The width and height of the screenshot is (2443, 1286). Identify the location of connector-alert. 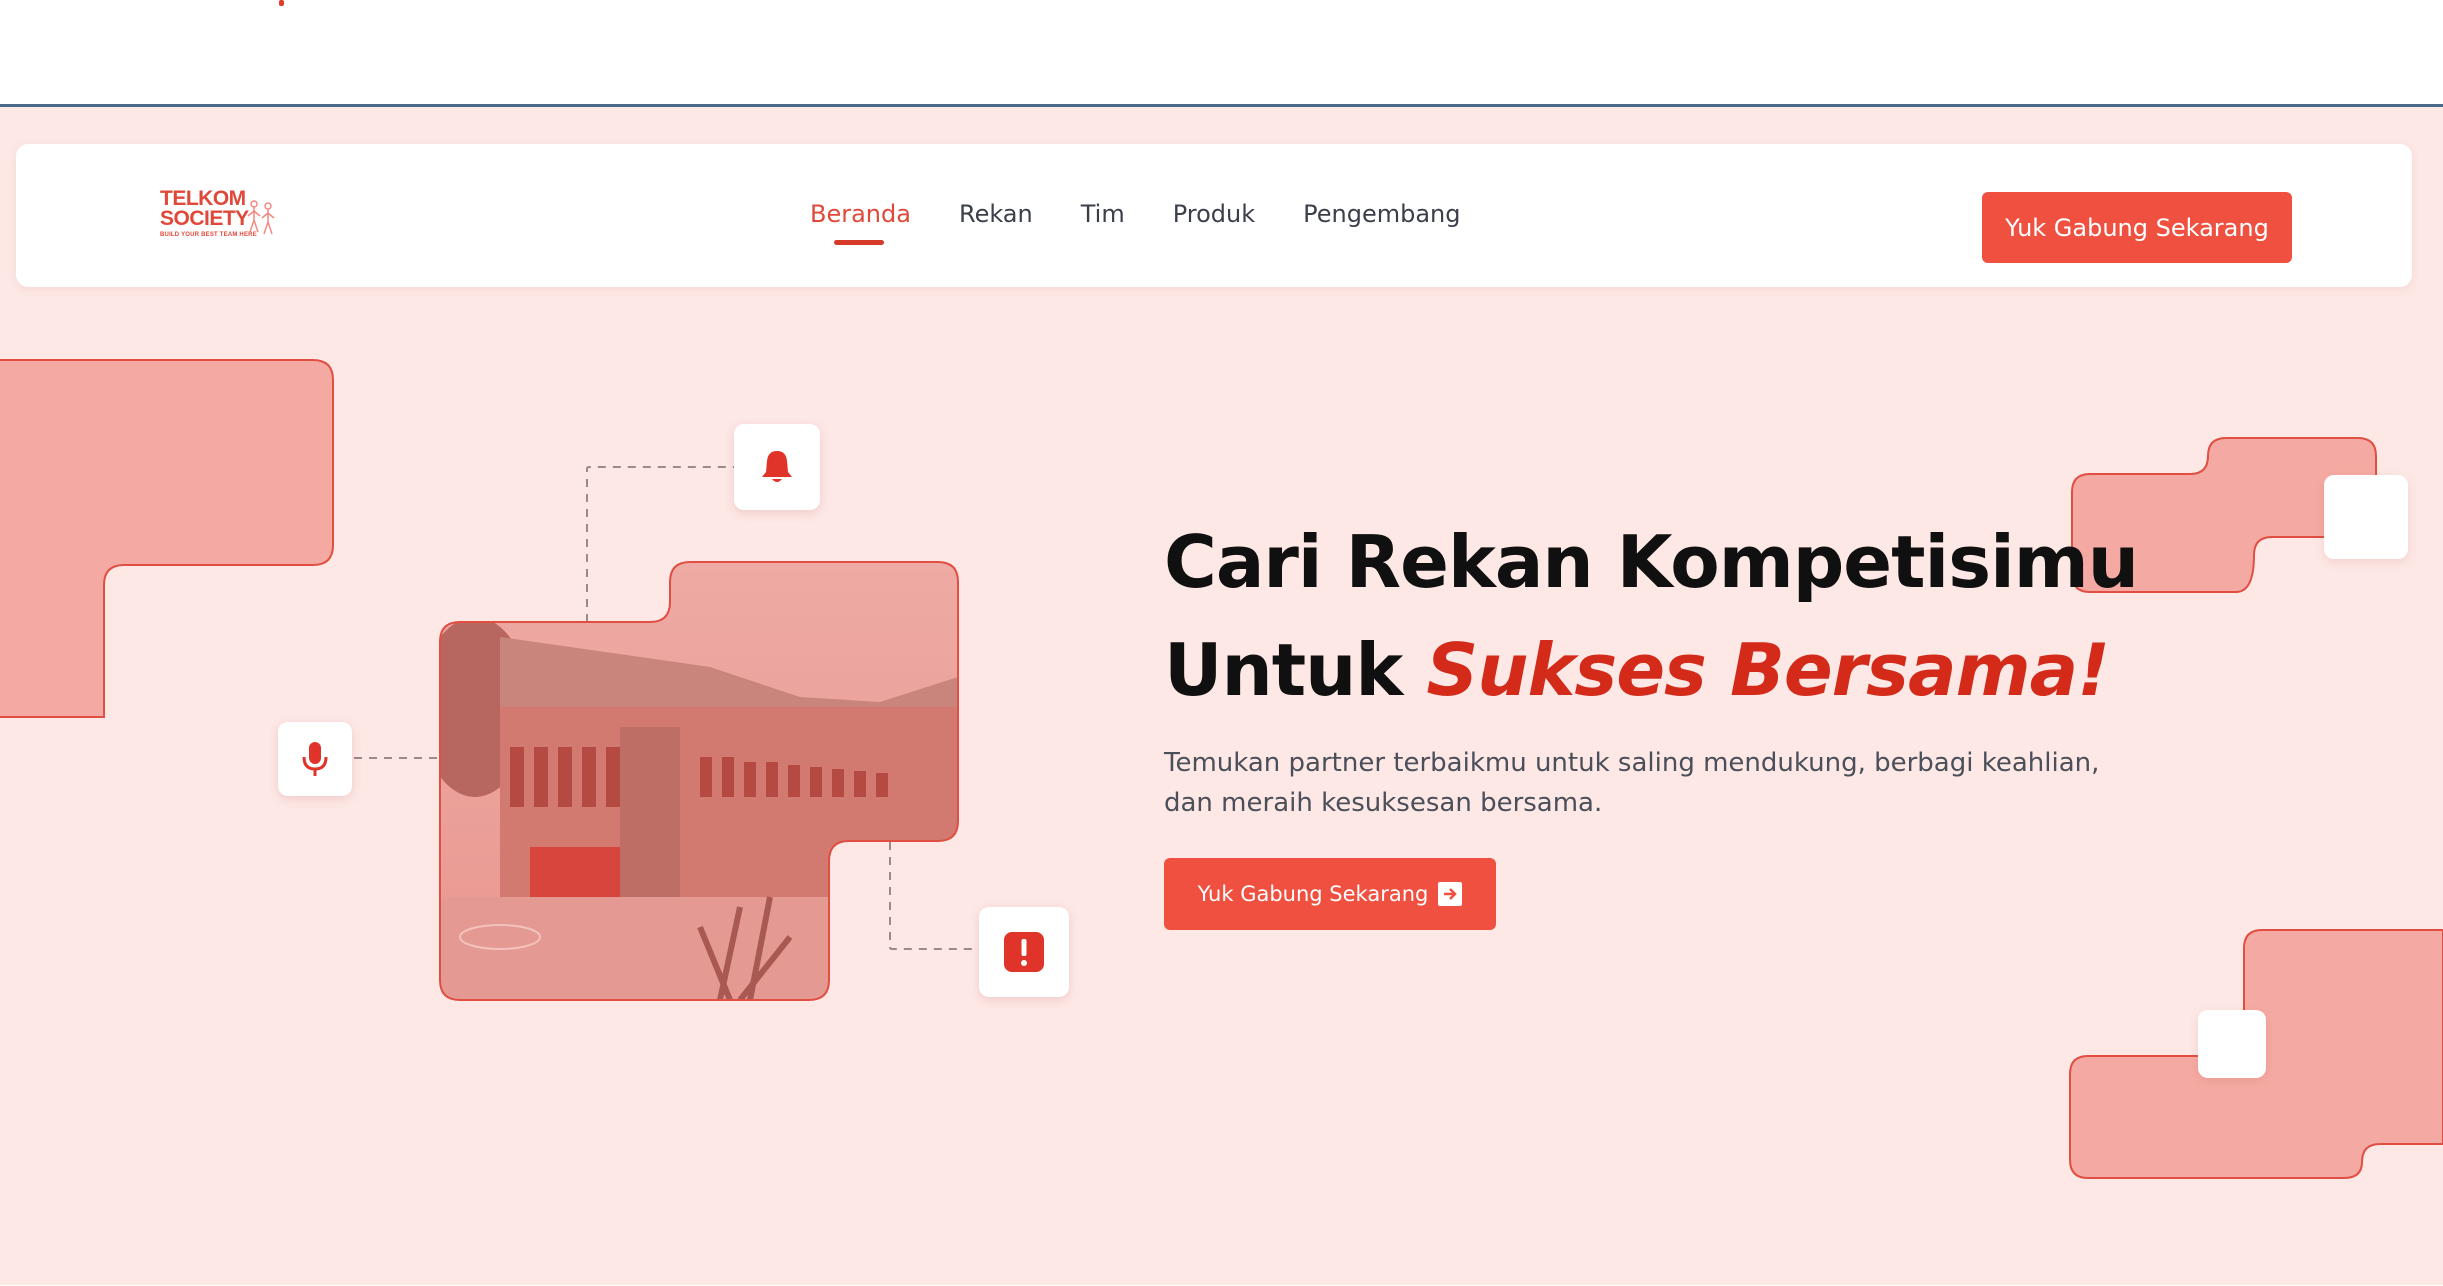
(934, 896).